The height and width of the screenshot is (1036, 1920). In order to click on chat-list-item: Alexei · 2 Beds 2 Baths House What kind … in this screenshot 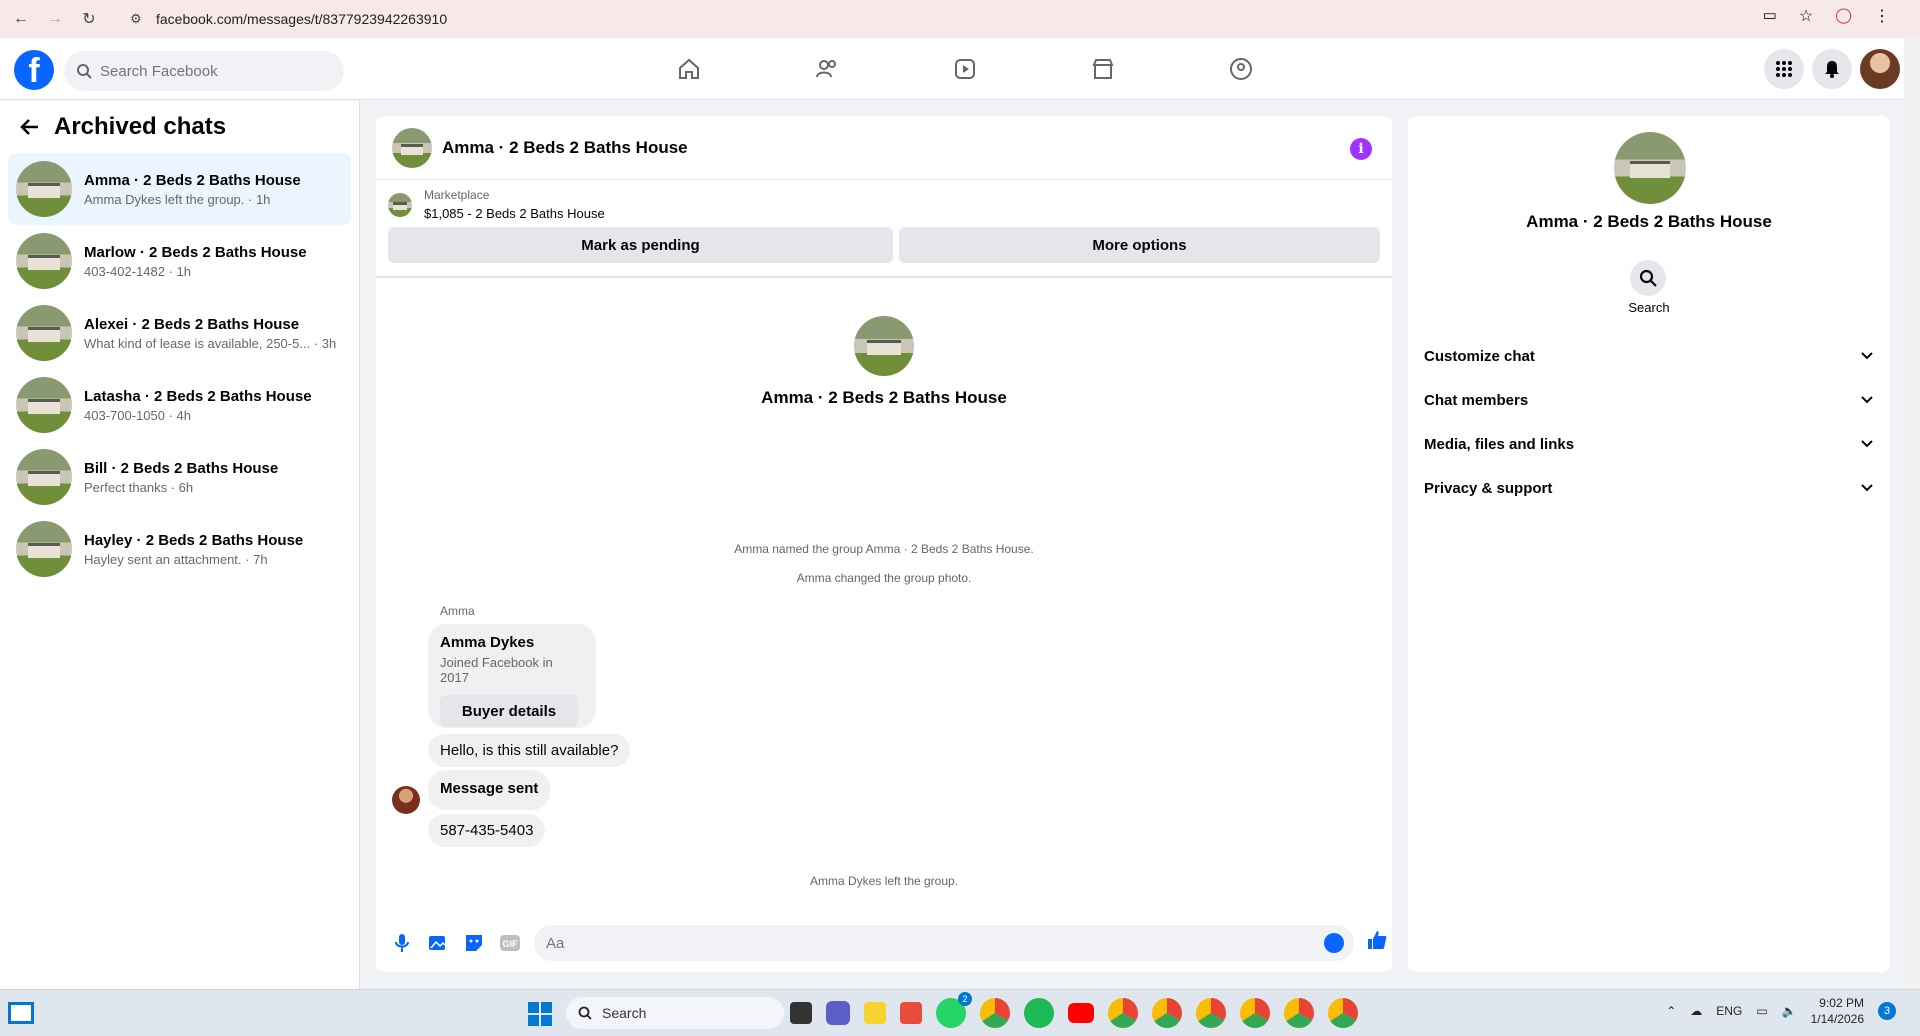, I will do `click(179, 333)`.